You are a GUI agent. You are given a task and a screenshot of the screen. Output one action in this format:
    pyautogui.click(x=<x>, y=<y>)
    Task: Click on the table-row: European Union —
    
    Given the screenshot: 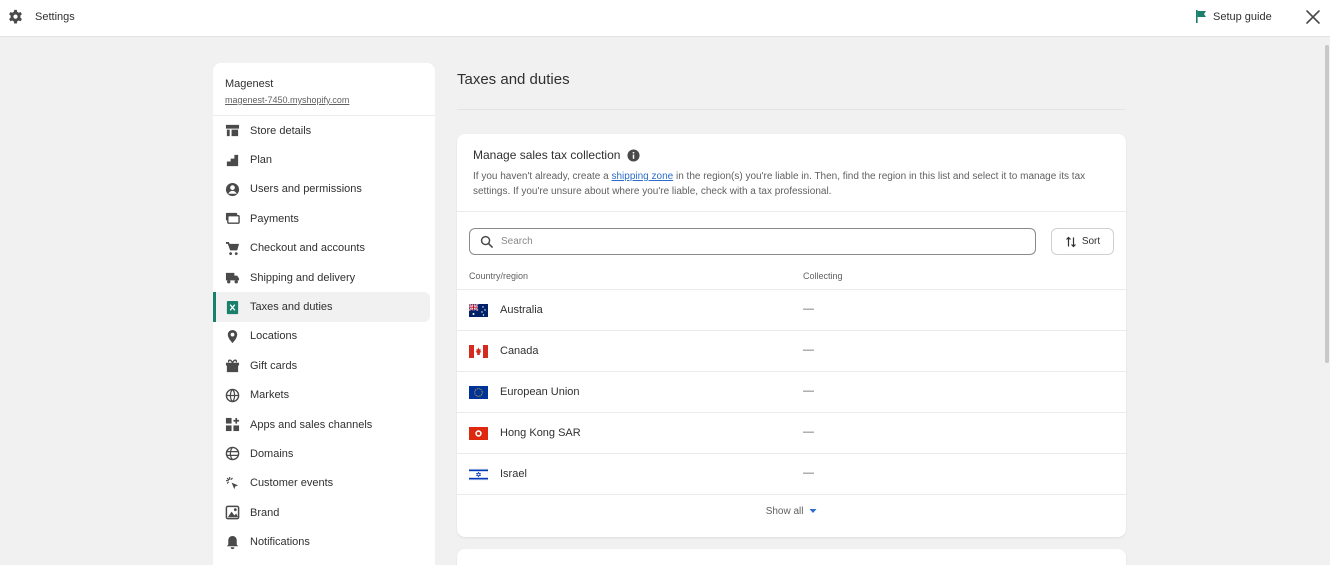 What is the action you would take?
    pyautogui.click(x=791, y=392)
    